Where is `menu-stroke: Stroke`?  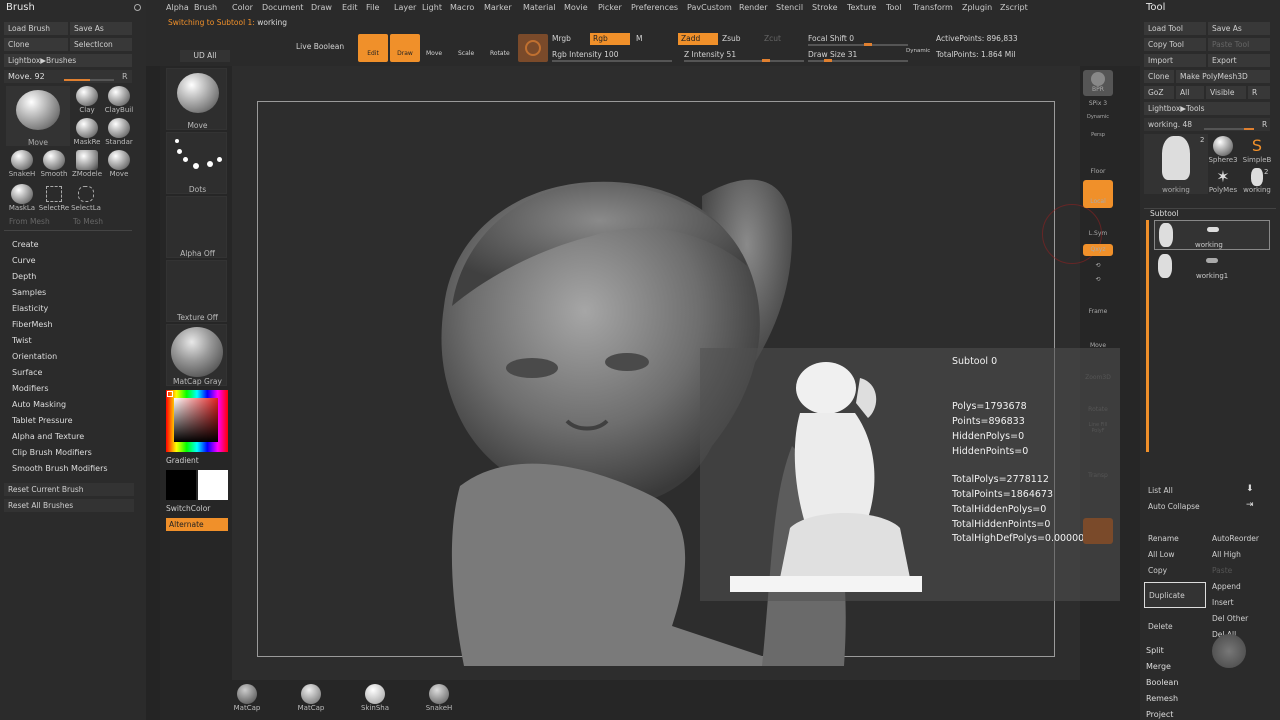
menu-stroke: Stroke is located at coordinates (825, 7).